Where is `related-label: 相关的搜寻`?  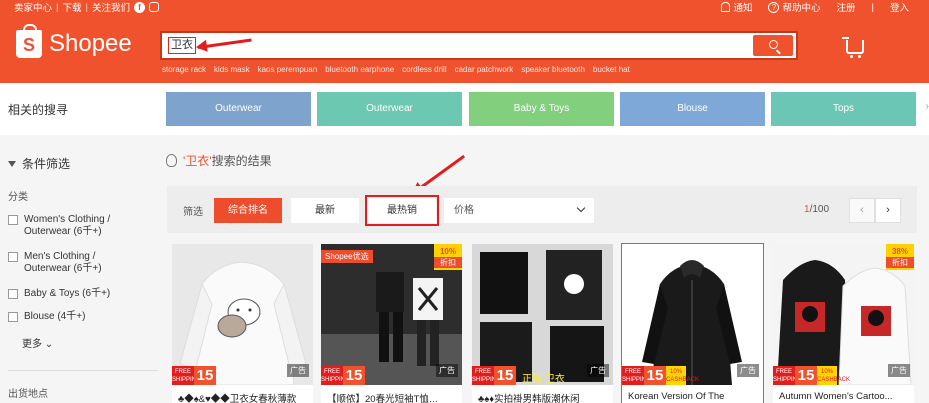
related-label: 相关的搜寻 is located at coordinates (38, 110).